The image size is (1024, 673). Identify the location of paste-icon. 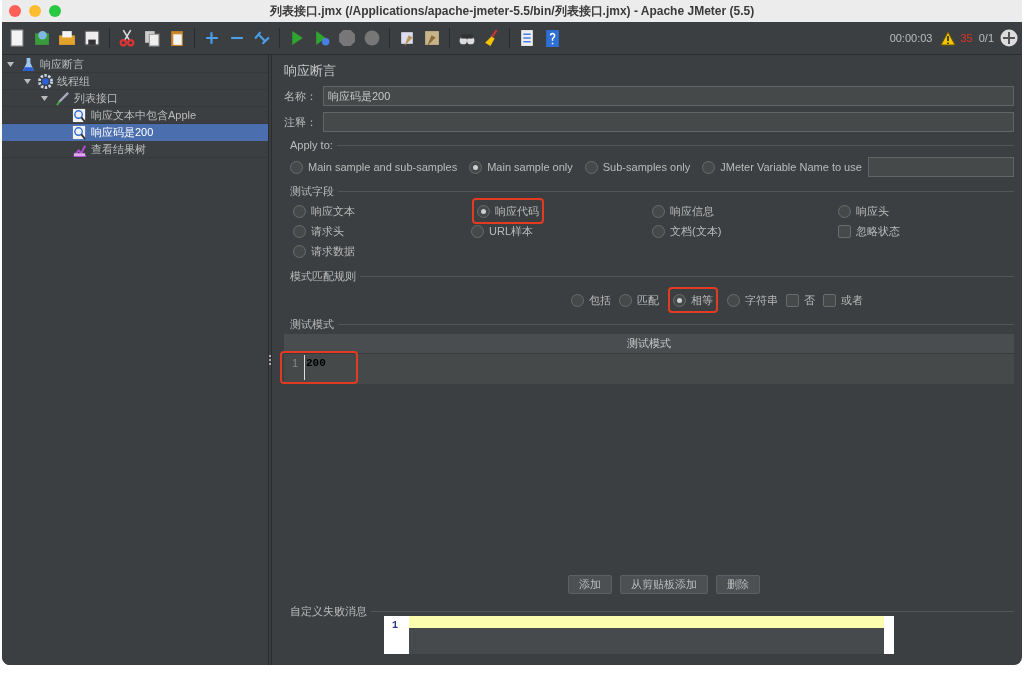
(177, 38).